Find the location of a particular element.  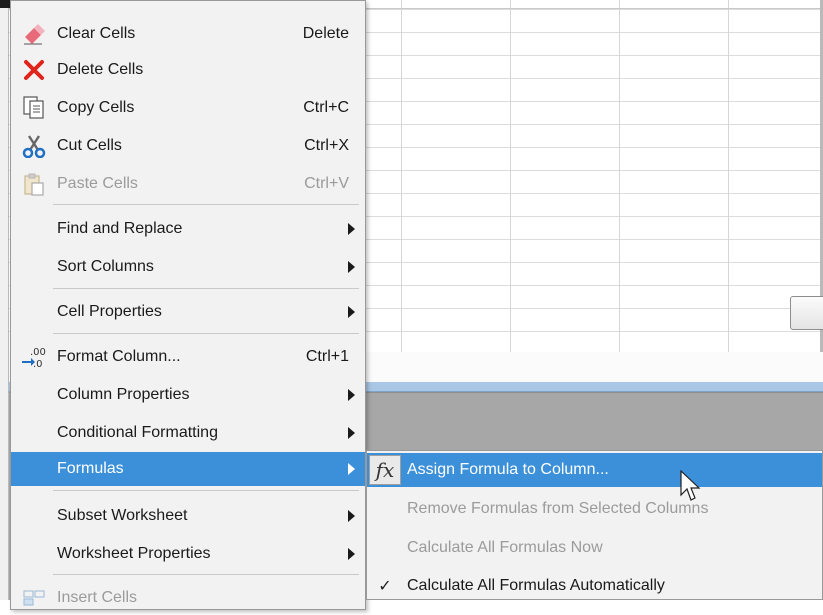

menu-item-copy-cells: Copy Cells Ctrl+C is located at coordinates (188, 108).